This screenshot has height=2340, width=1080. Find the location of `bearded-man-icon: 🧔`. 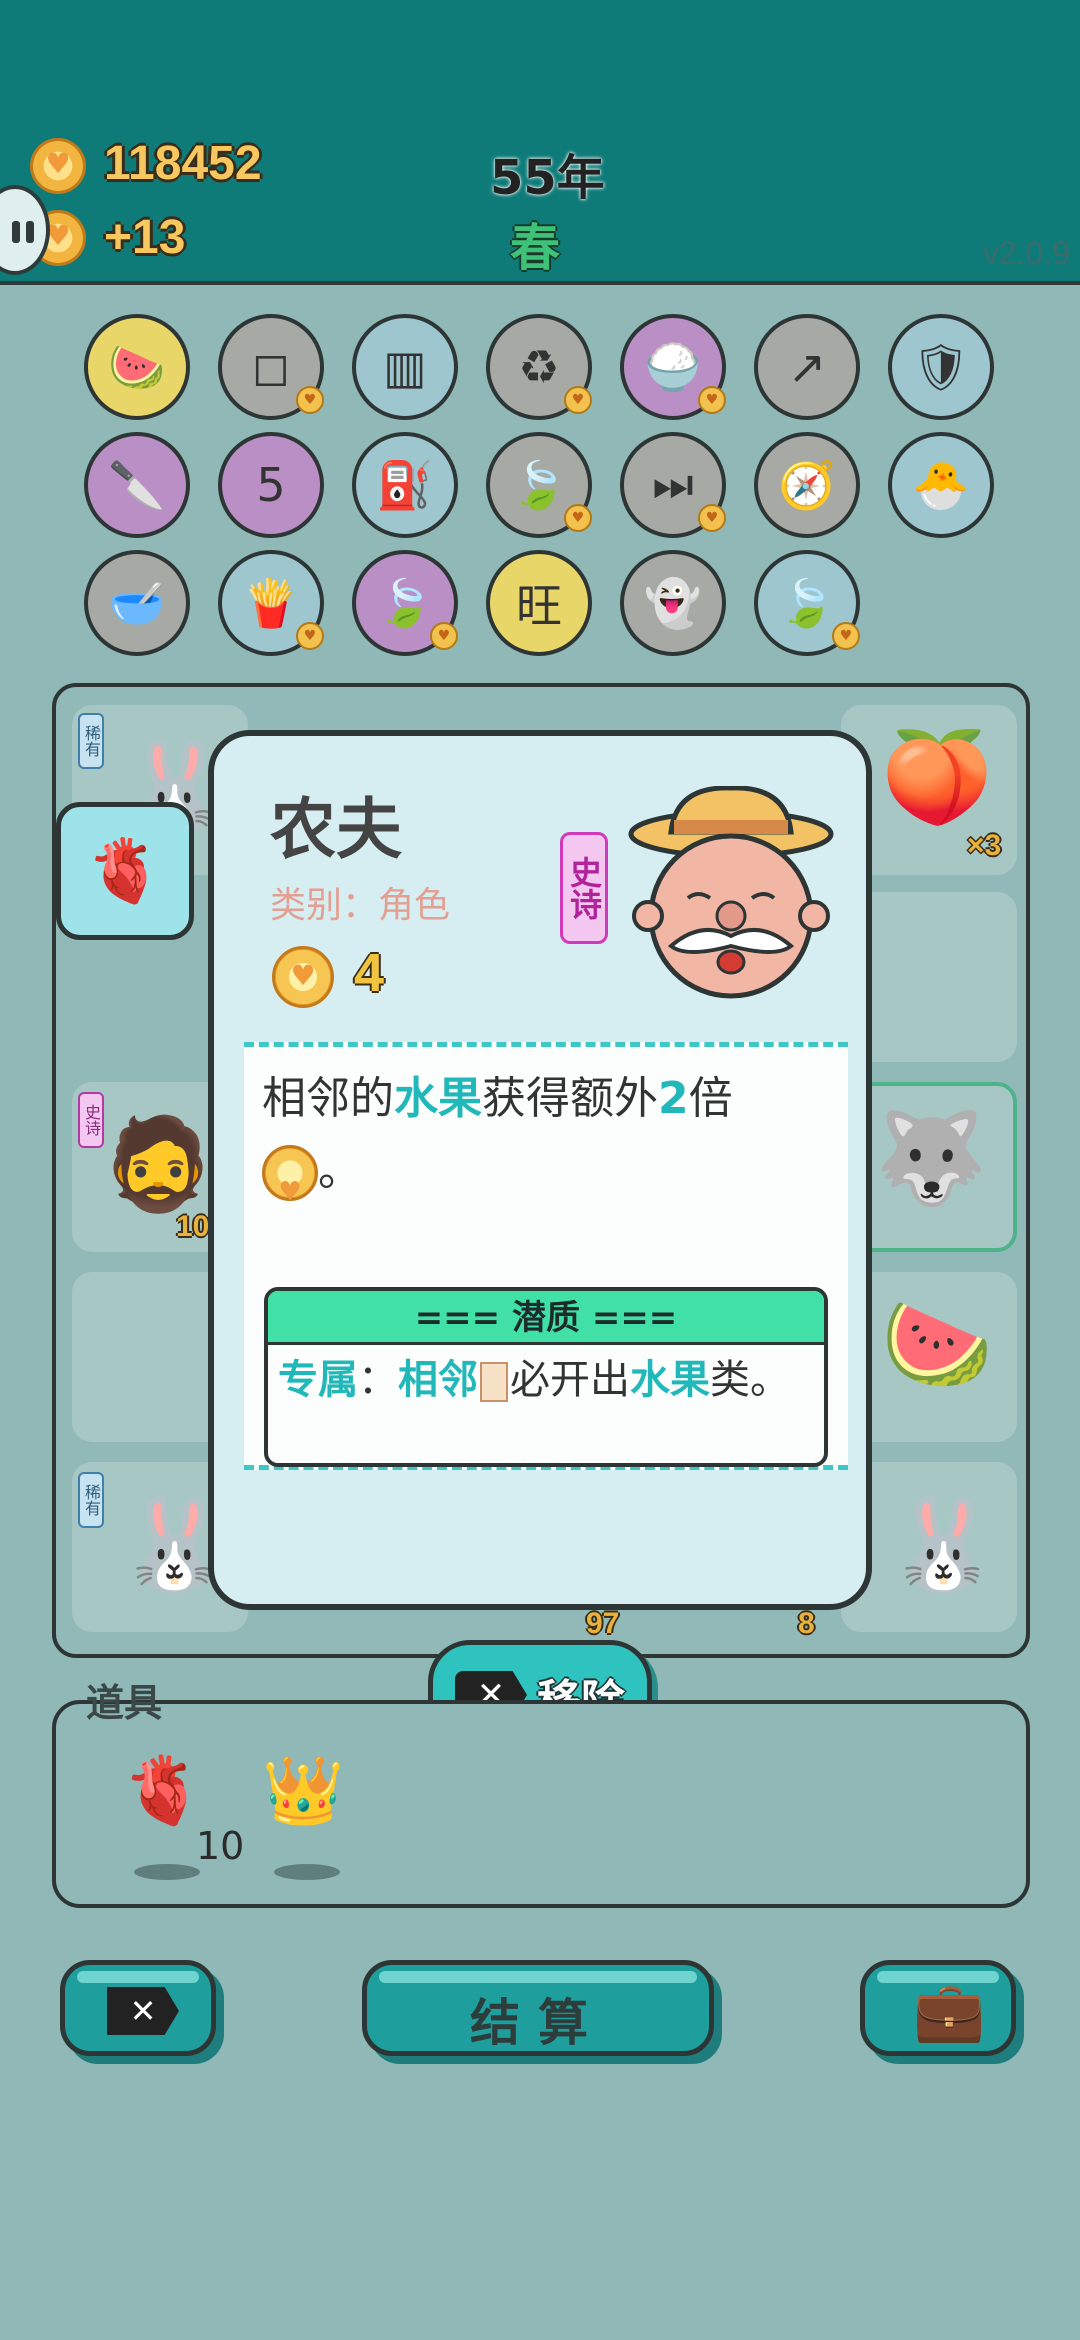

bearded-man-icon: 🧔 is located at coordinates (158, 1164).